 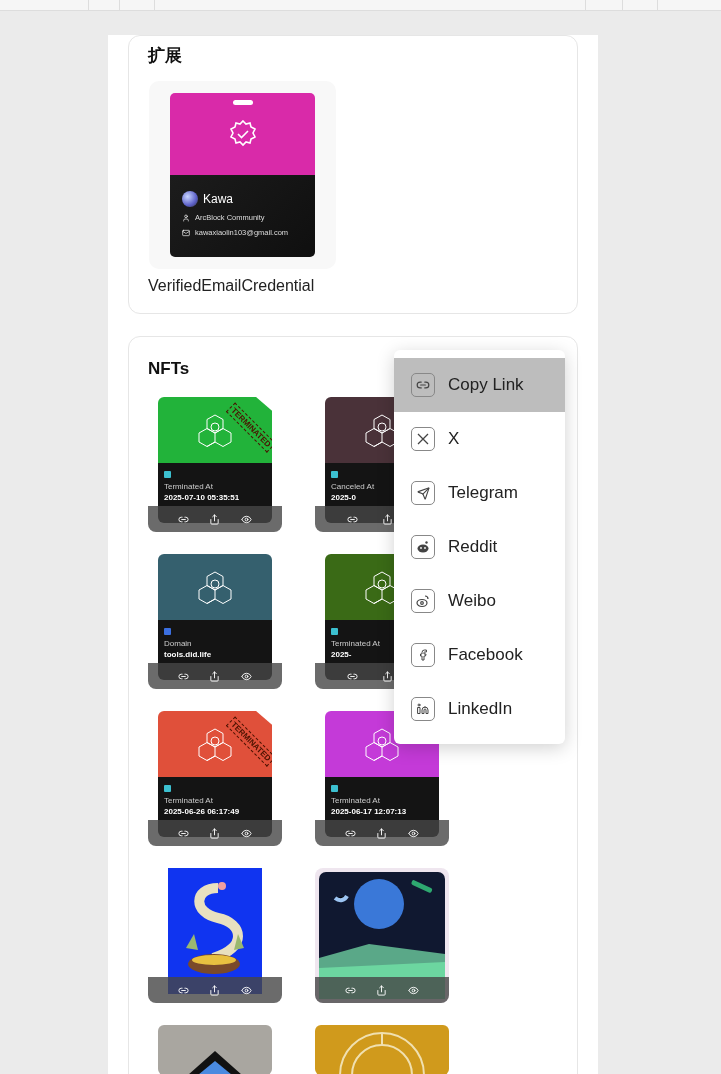 I want to click on field-label: Canceled At, so click(x=353, y=486).